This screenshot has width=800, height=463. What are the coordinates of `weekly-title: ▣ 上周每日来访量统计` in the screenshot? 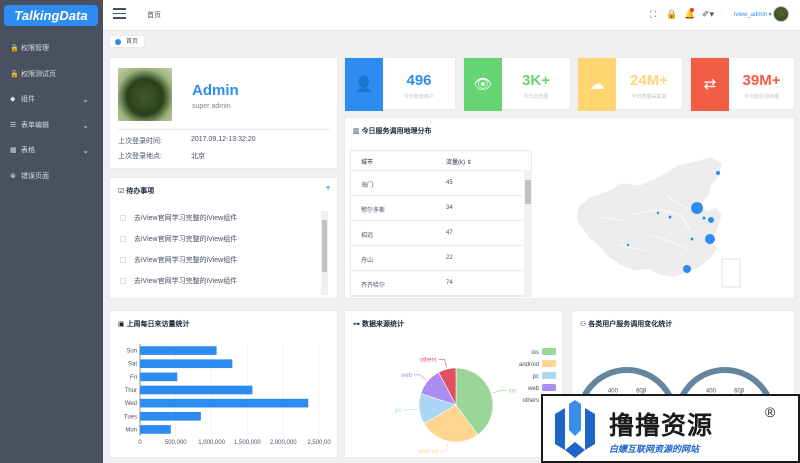 It's located at (154, 324).